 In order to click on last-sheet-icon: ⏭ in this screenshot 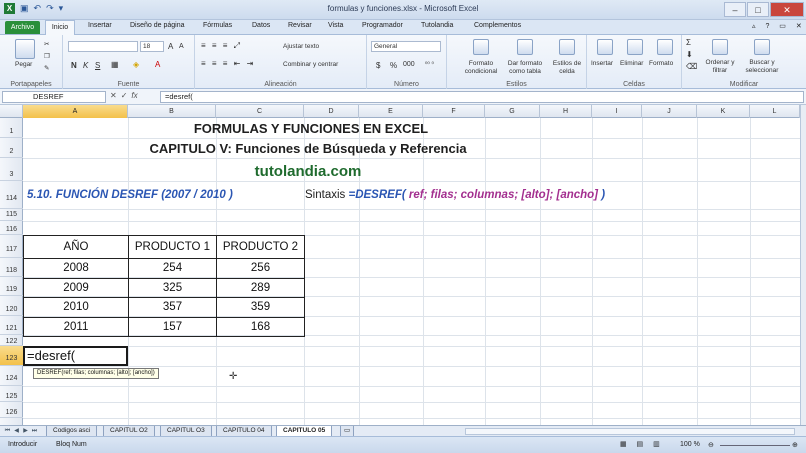, I will do `click(34, 431)`.